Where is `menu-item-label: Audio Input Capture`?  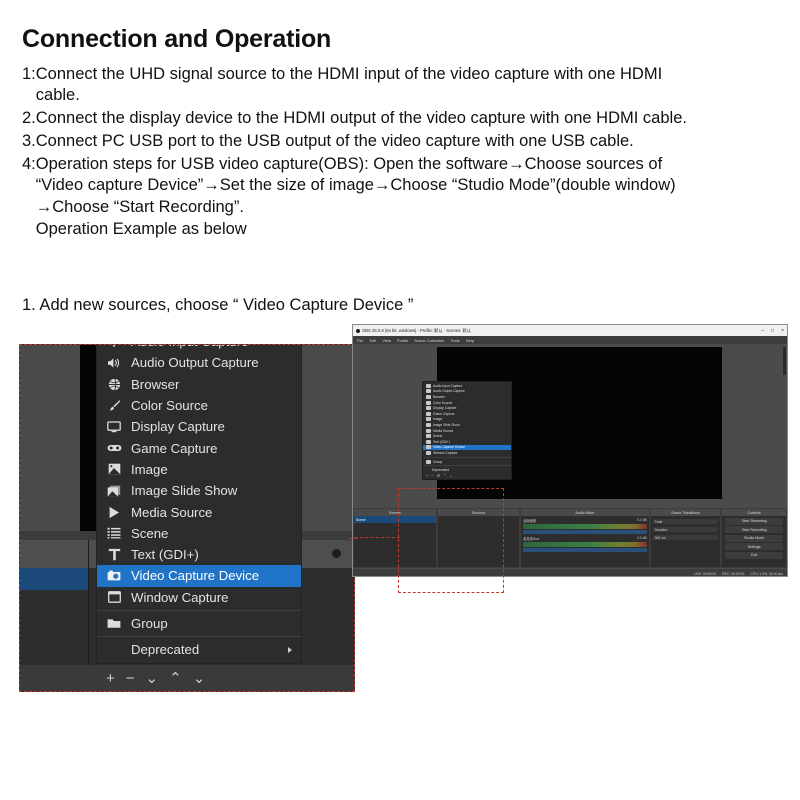
menu-item-label: Audio Input Capture is located at coordinates (189, 347).